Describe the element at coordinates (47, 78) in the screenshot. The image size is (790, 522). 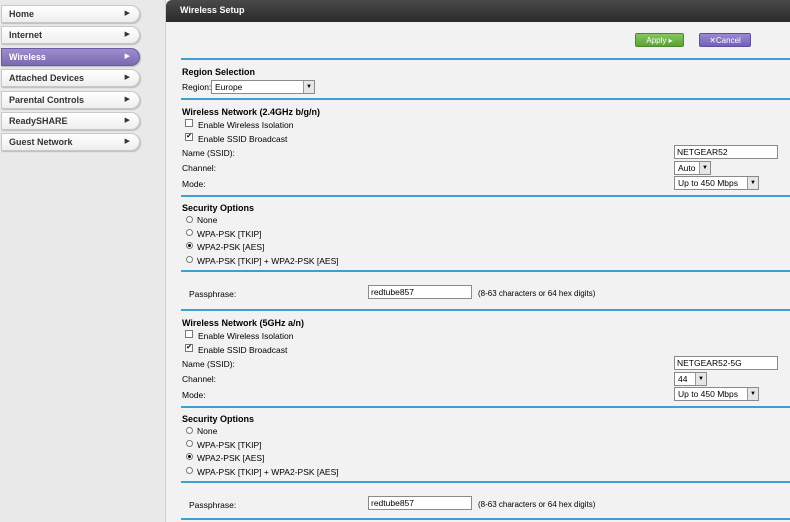
I see `sidebar-item-label: Attached Devices` at that location.